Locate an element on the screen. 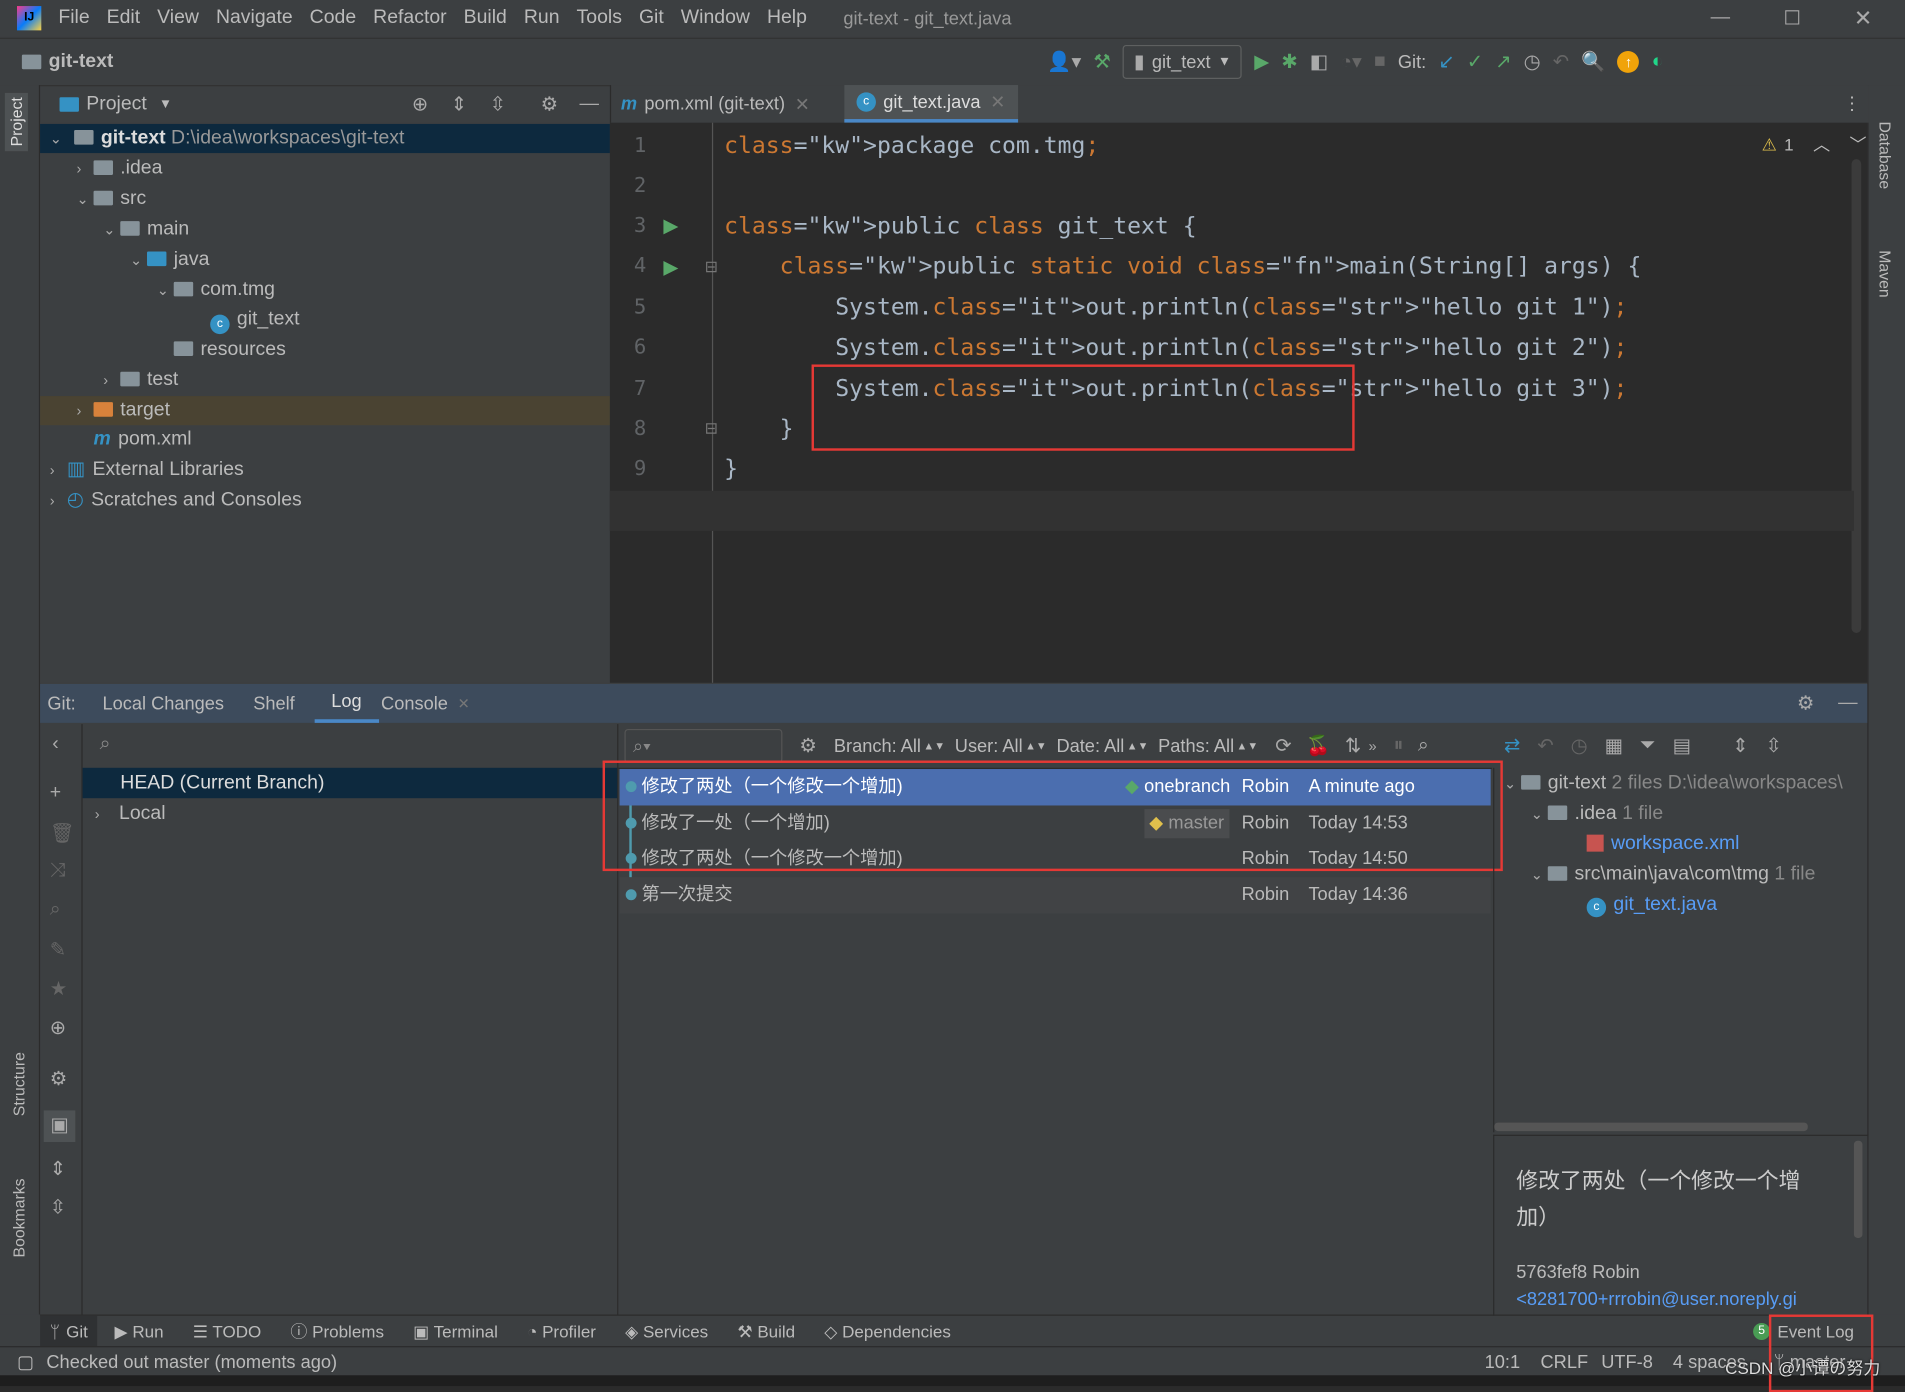 The image size is (1905, 1392). menu-code: Code is located at coordinates (333, 18).